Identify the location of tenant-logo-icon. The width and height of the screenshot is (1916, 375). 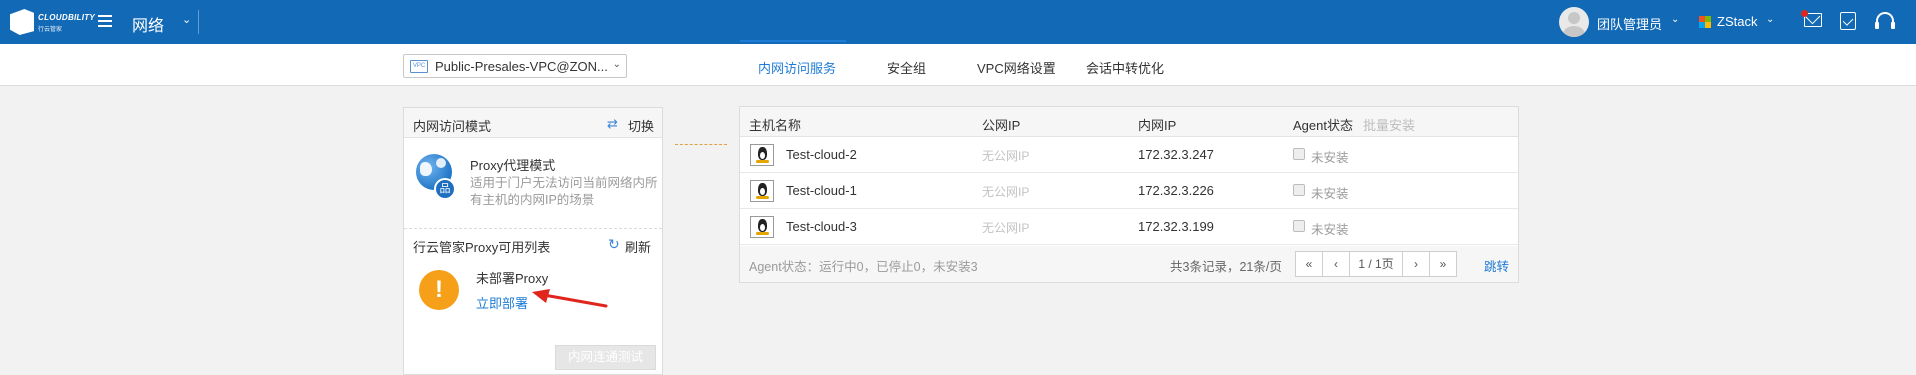
(1705, 22).